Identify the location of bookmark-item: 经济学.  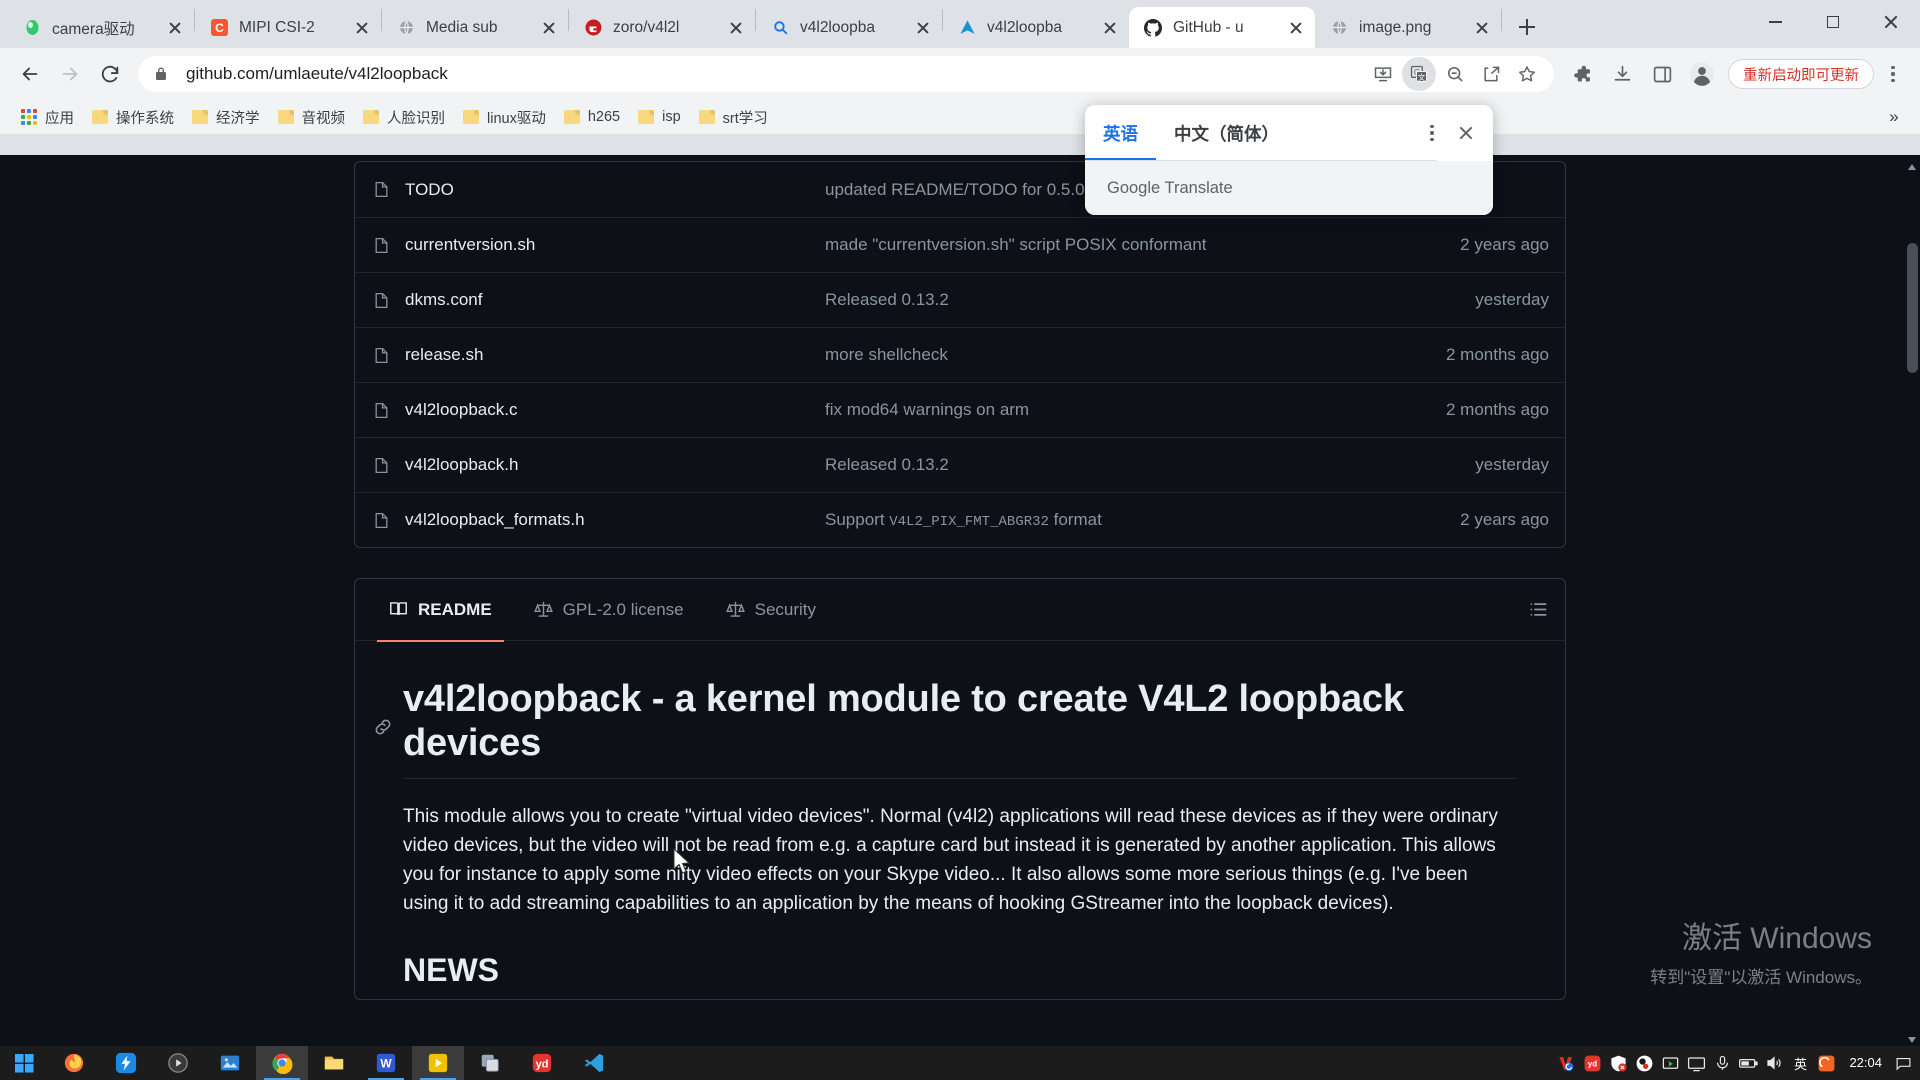
(226, 117).